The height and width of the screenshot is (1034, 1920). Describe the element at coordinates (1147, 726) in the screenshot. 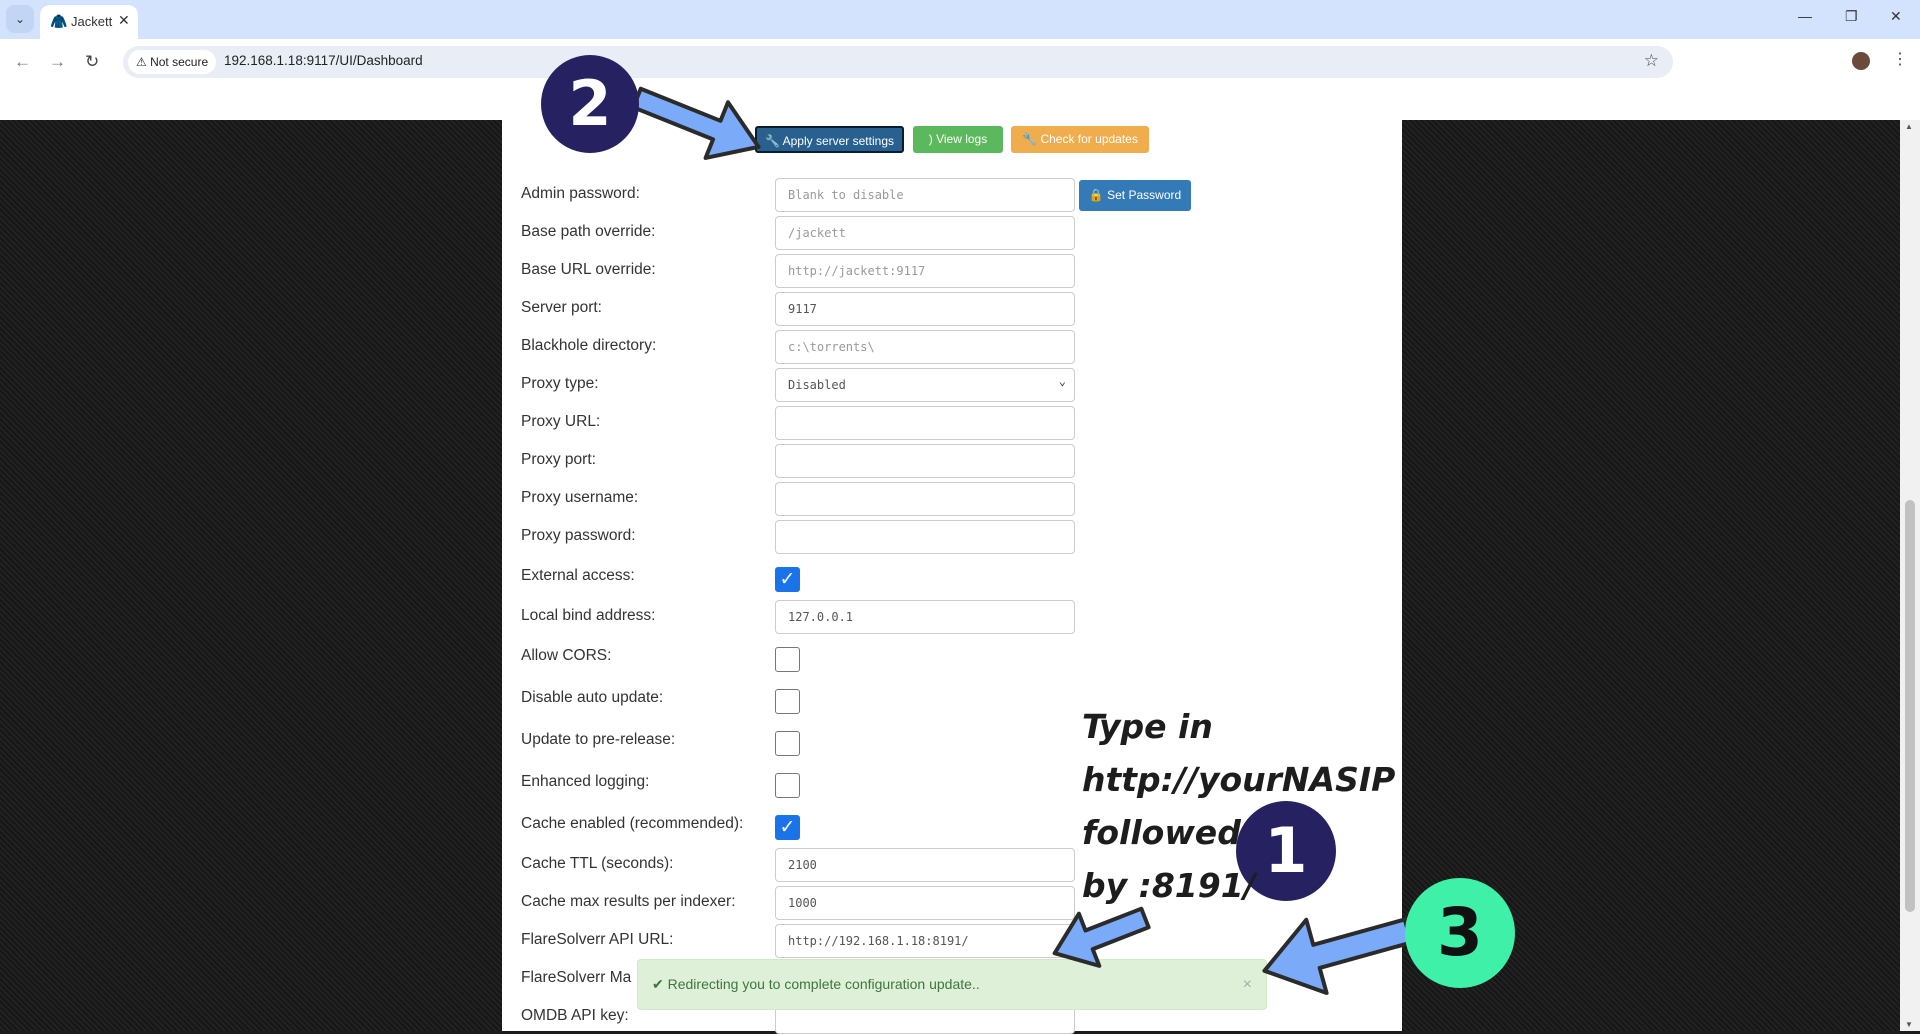

I see `note-line: Type in` at that location.